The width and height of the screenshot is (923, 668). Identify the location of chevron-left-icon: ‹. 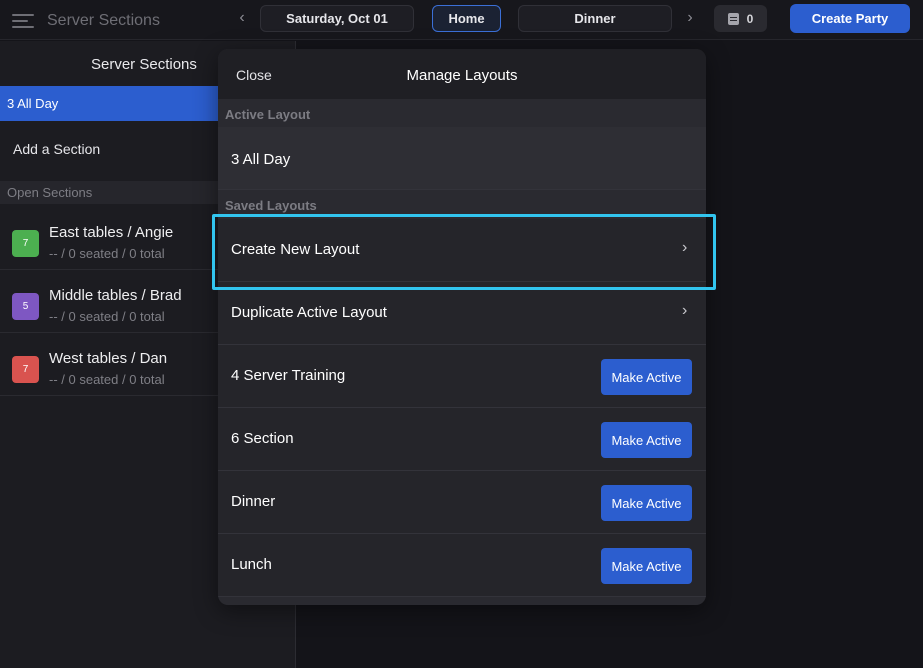
(242, 18).